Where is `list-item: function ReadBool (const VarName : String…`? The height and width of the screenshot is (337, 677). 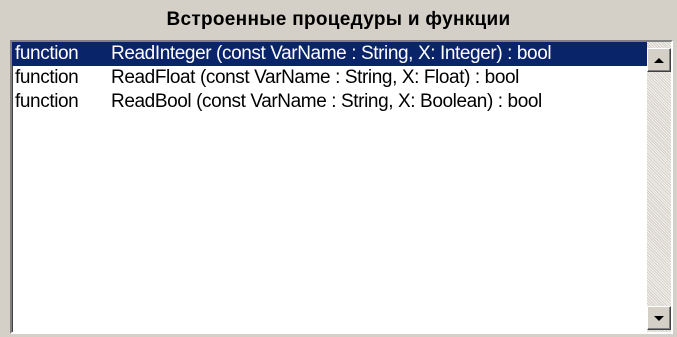 list-item: function ReadBool (const VarName : String… is located at coordinates (329, 102).